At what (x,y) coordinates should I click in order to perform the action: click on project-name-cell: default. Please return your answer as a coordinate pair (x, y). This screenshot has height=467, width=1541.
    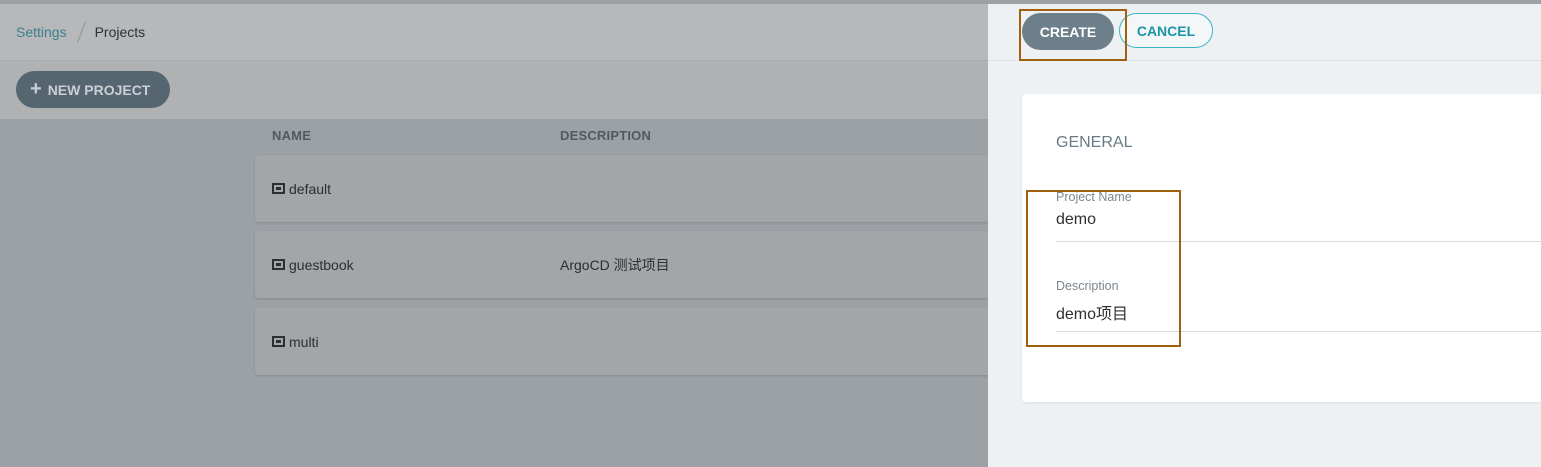
    Looking at the image, I should click on (301, 188).